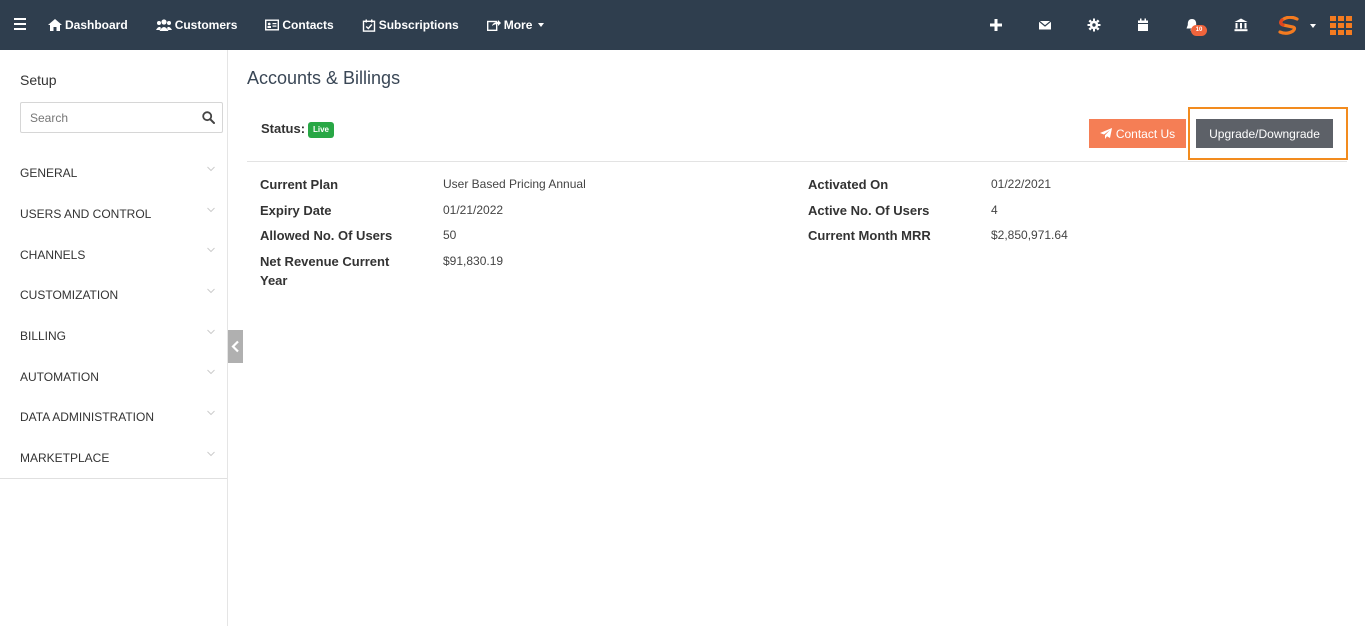  Describe the element at coordinates (87, 417) in the screenshot. I see `sidebar-item-label: DATA ADMINISTRATION` at that location.